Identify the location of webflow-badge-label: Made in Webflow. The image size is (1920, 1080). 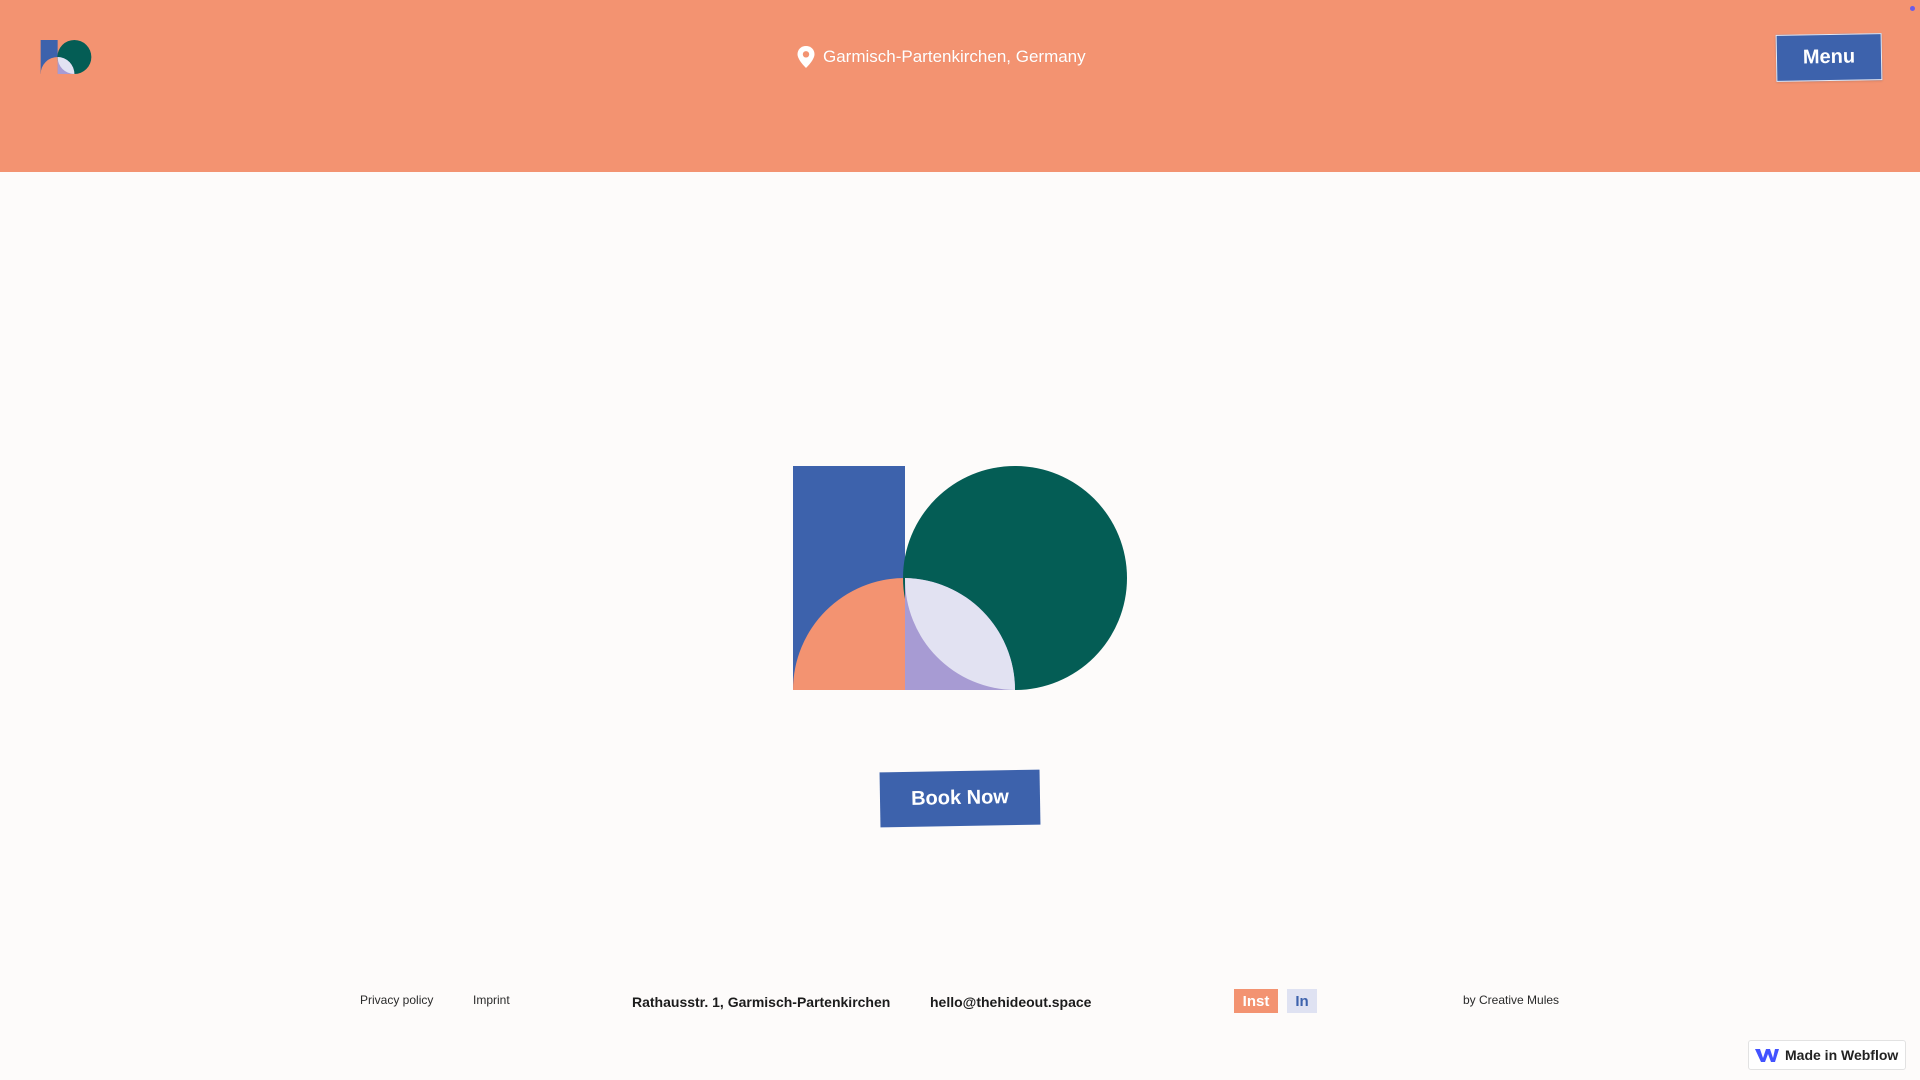
(1842, 1055).